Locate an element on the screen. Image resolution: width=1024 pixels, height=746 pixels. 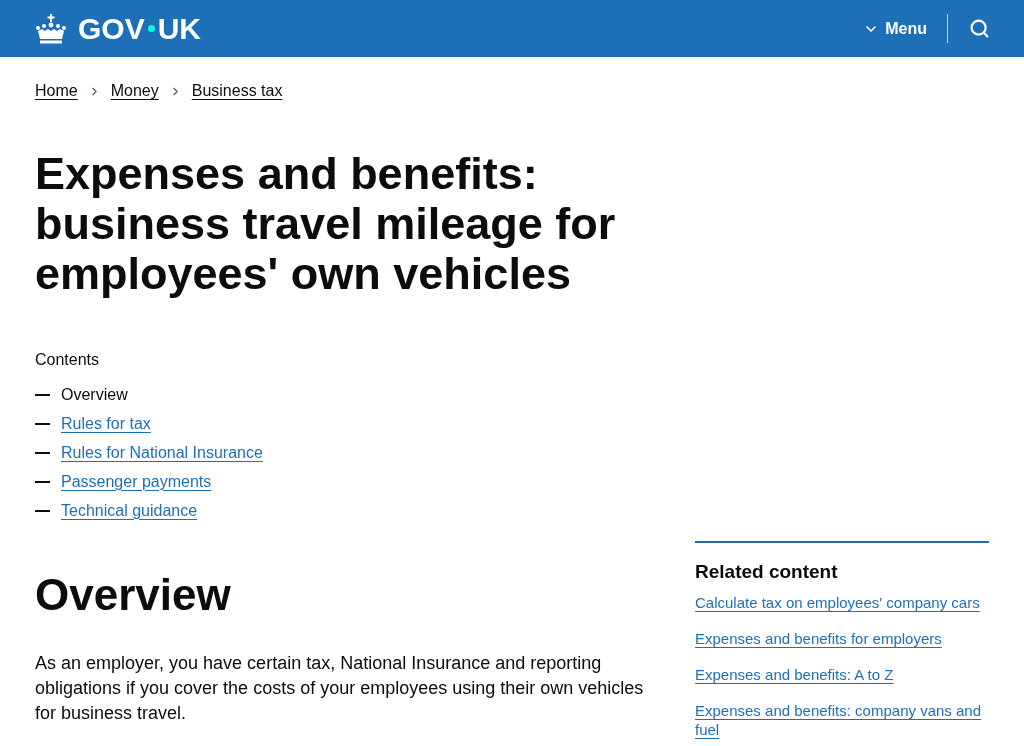
contents-link: Rules for tax is located at coordinates (106, 423).